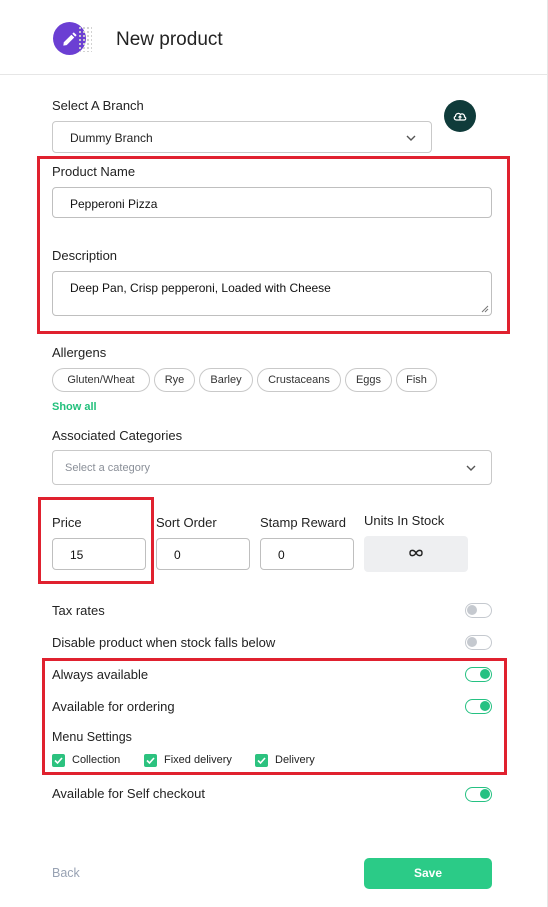 The image size is (548, 907). I want to click on delivery-checkbox, so click(261, 760).